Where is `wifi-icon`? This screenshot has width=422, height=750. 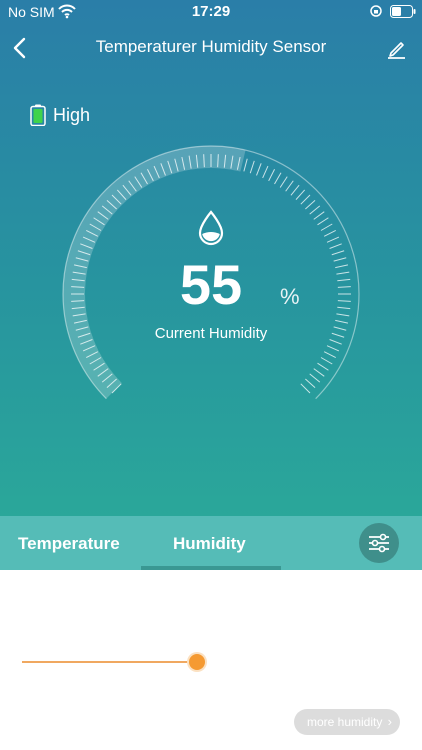 wifi-icon is located at coordinates (67, 11).